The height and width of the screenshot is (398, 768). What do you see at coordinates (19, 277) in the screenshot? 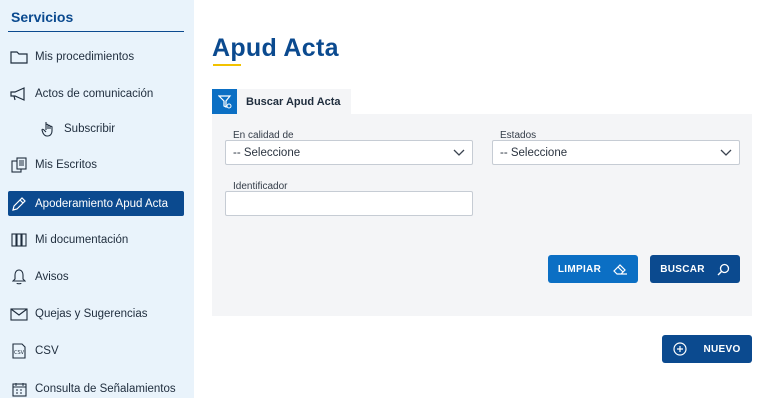
I see `bell-icon` at bounding box center [19, 277].